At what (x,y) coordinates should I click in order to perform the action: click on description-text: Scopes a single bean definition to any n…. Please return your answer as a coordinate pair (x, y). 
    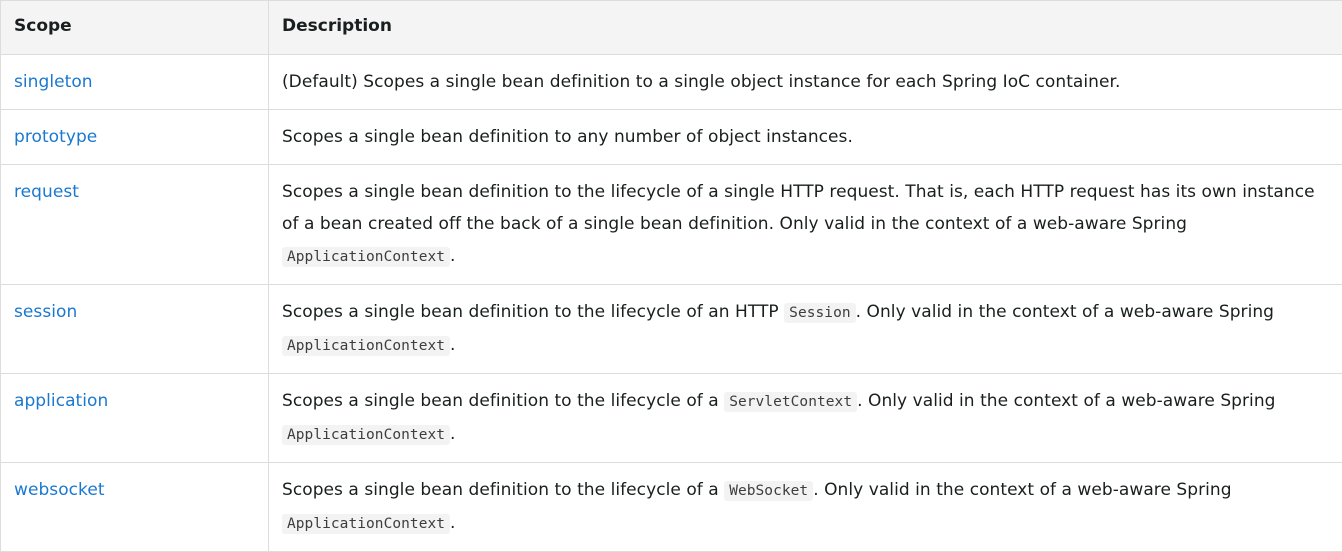
    Looking at the image, I should click on (567, 137).